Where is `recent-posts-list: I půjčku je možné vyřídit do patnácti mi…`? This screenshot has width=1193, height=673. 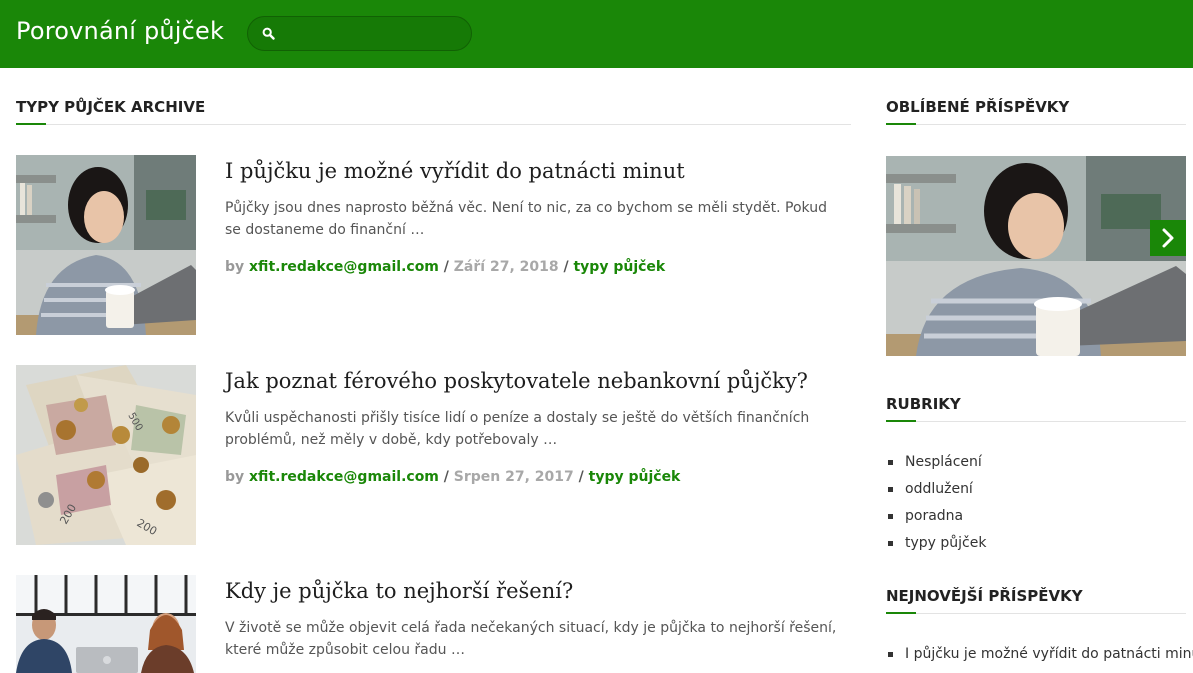
recent-posts-list: I půjčku je možné vyřídit do patnácti mi… is located at coordinates (1040, 657).